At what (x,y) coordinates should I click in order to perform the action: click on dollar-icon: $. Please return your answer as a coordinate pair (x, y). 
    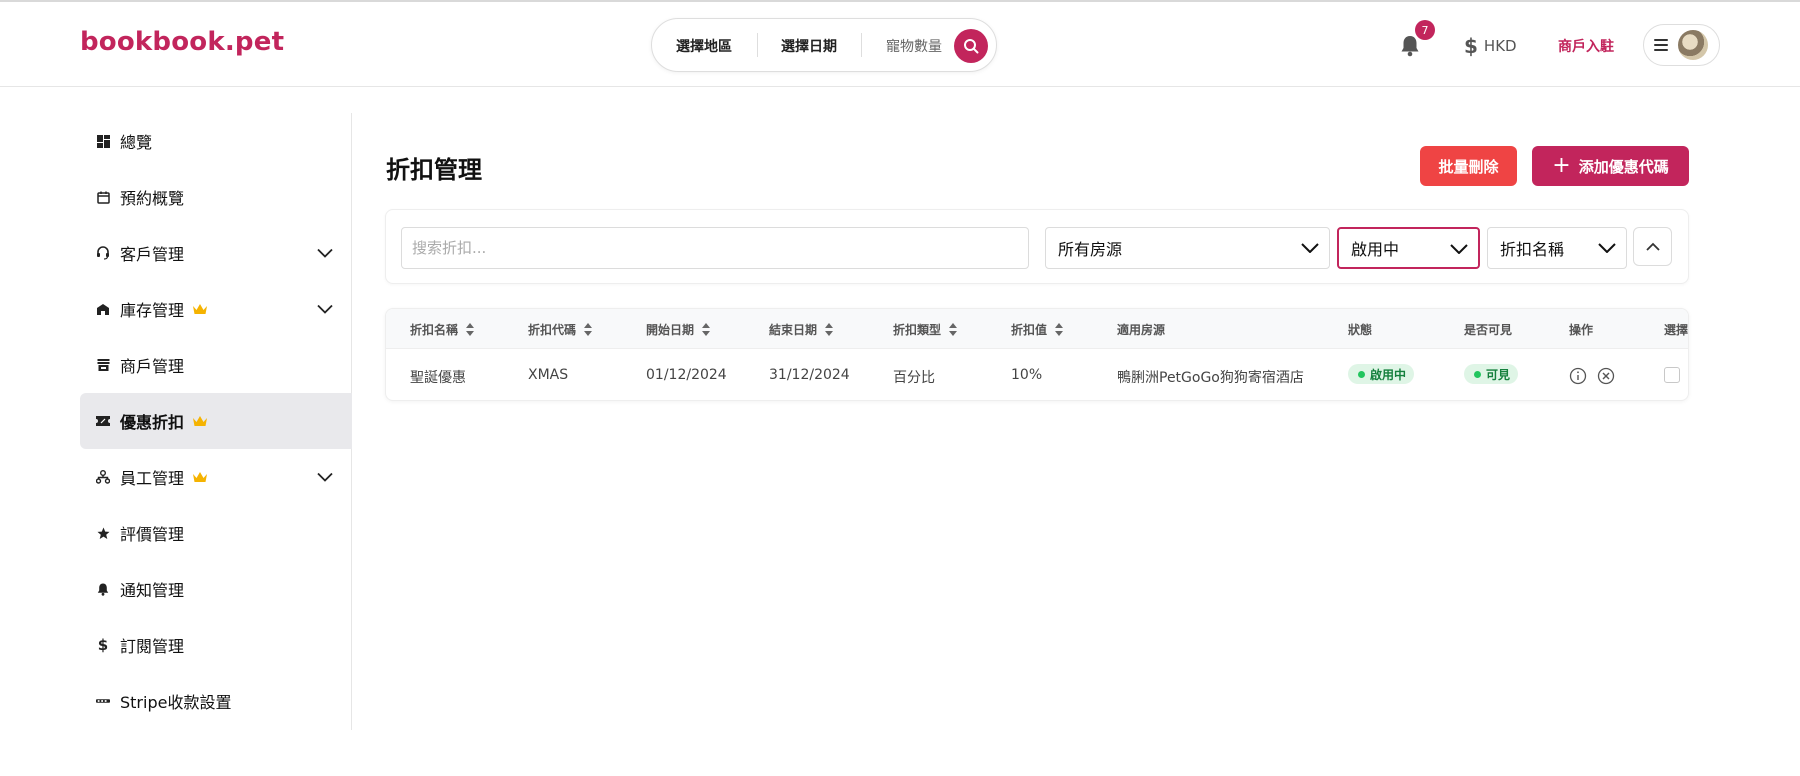
    Looking at the image, I should click on (1471, 46).